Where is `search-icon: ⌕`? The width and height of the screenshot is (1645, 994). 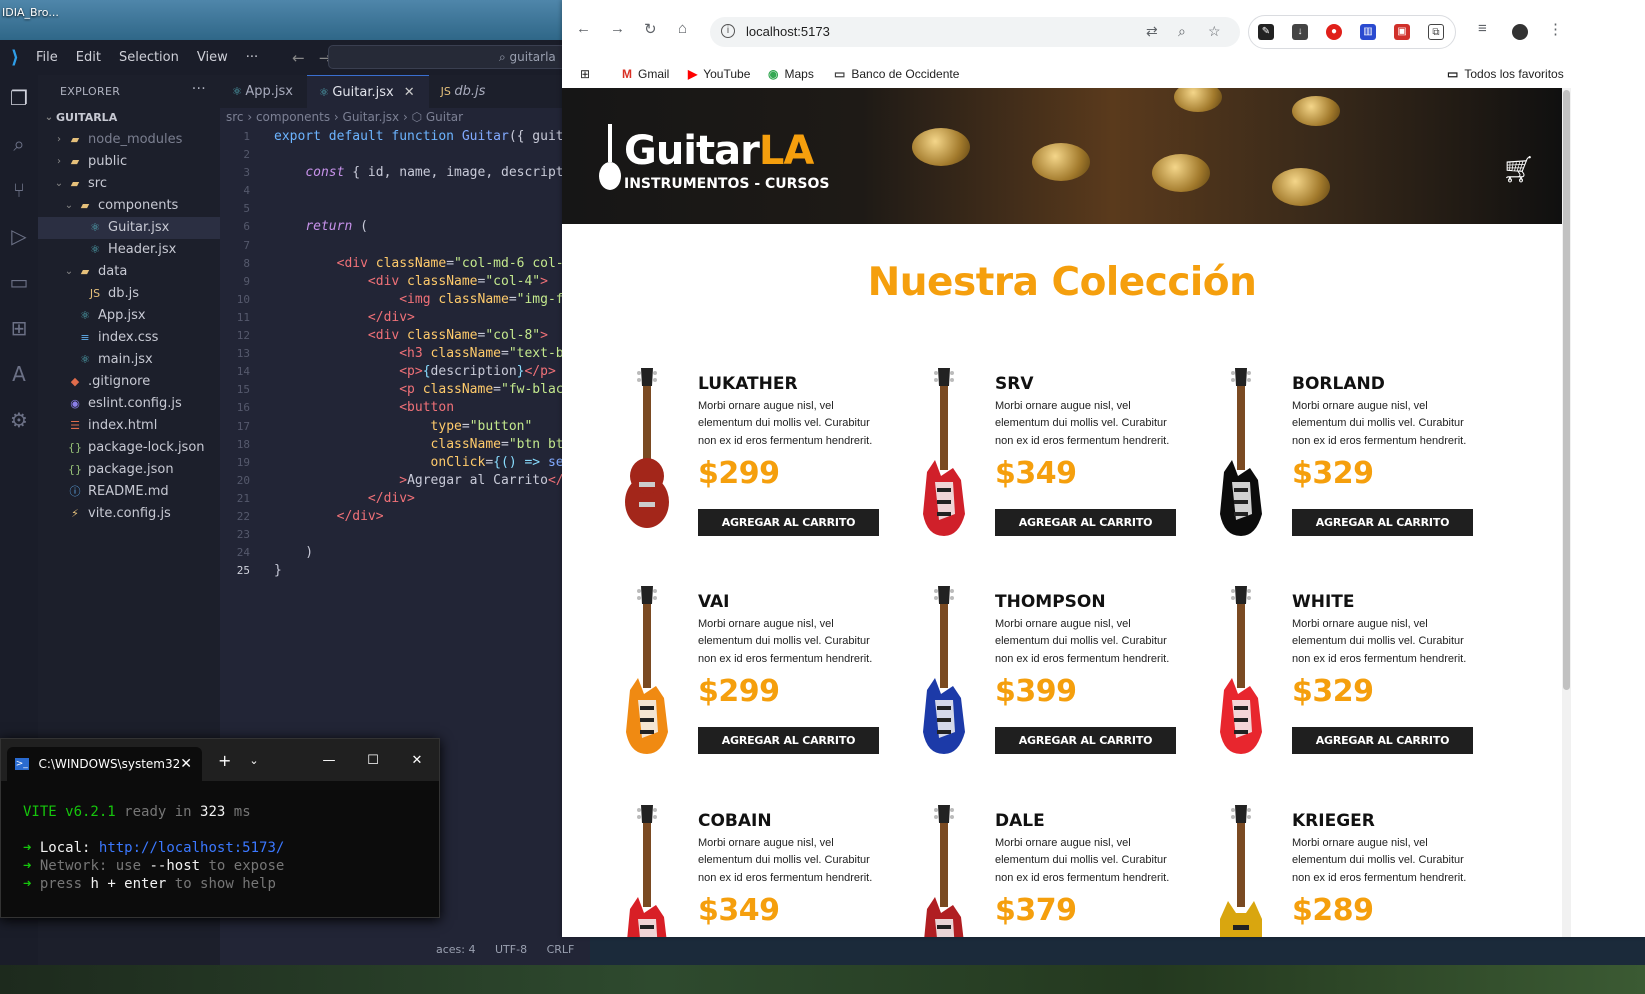
search-icon: ⌕ is located at coordinates (19, 144).